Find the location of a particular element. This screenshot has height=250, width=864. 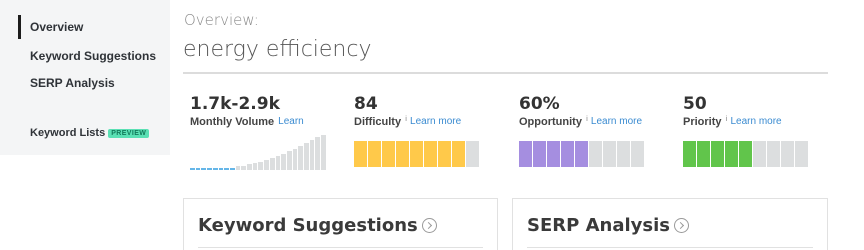

overview-label: Overview: is located at coordinates (221, 20).